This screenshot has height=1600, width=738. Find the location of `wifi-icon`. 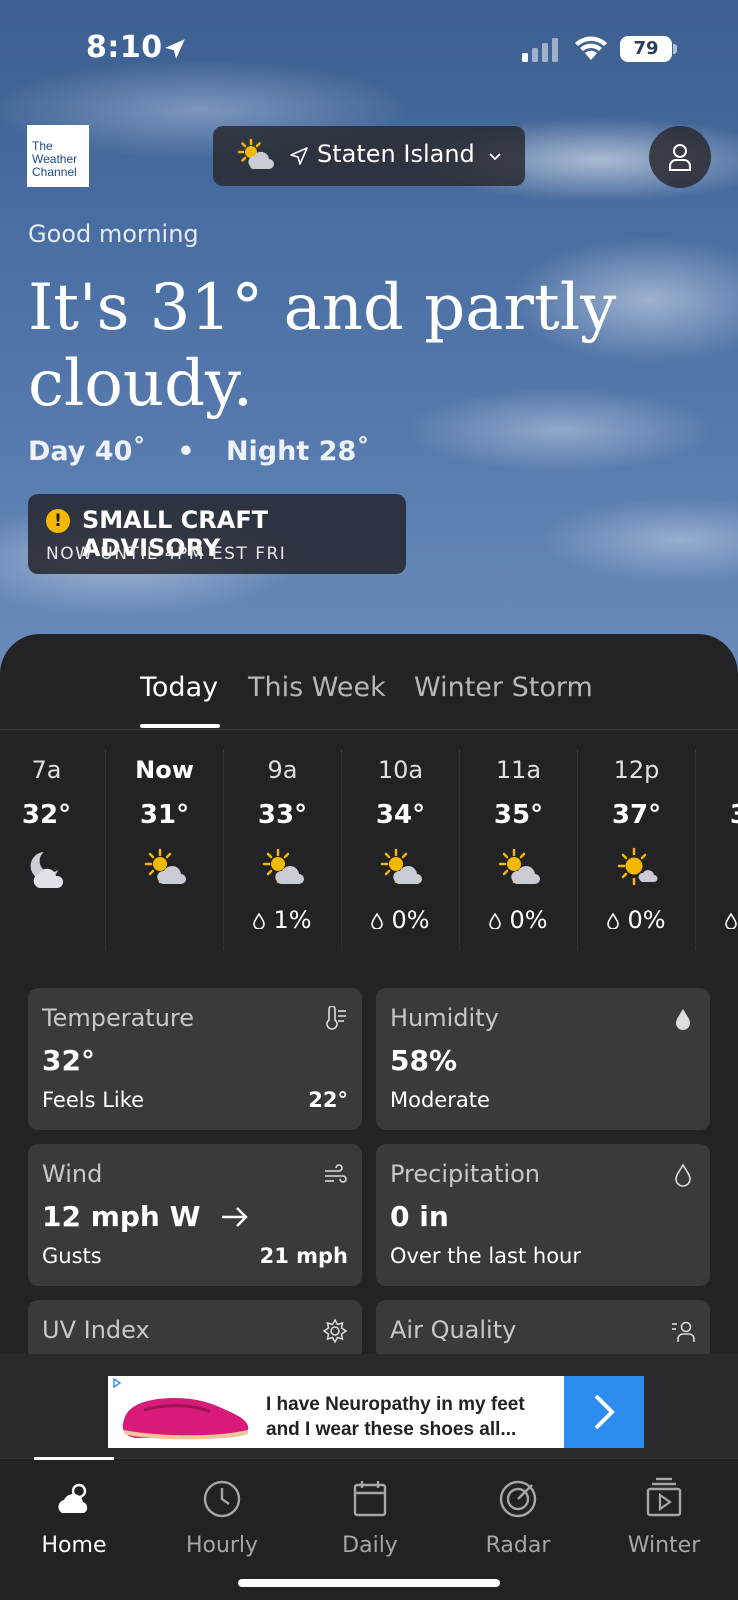

wifi-icon is located at coordinates (591, 48).